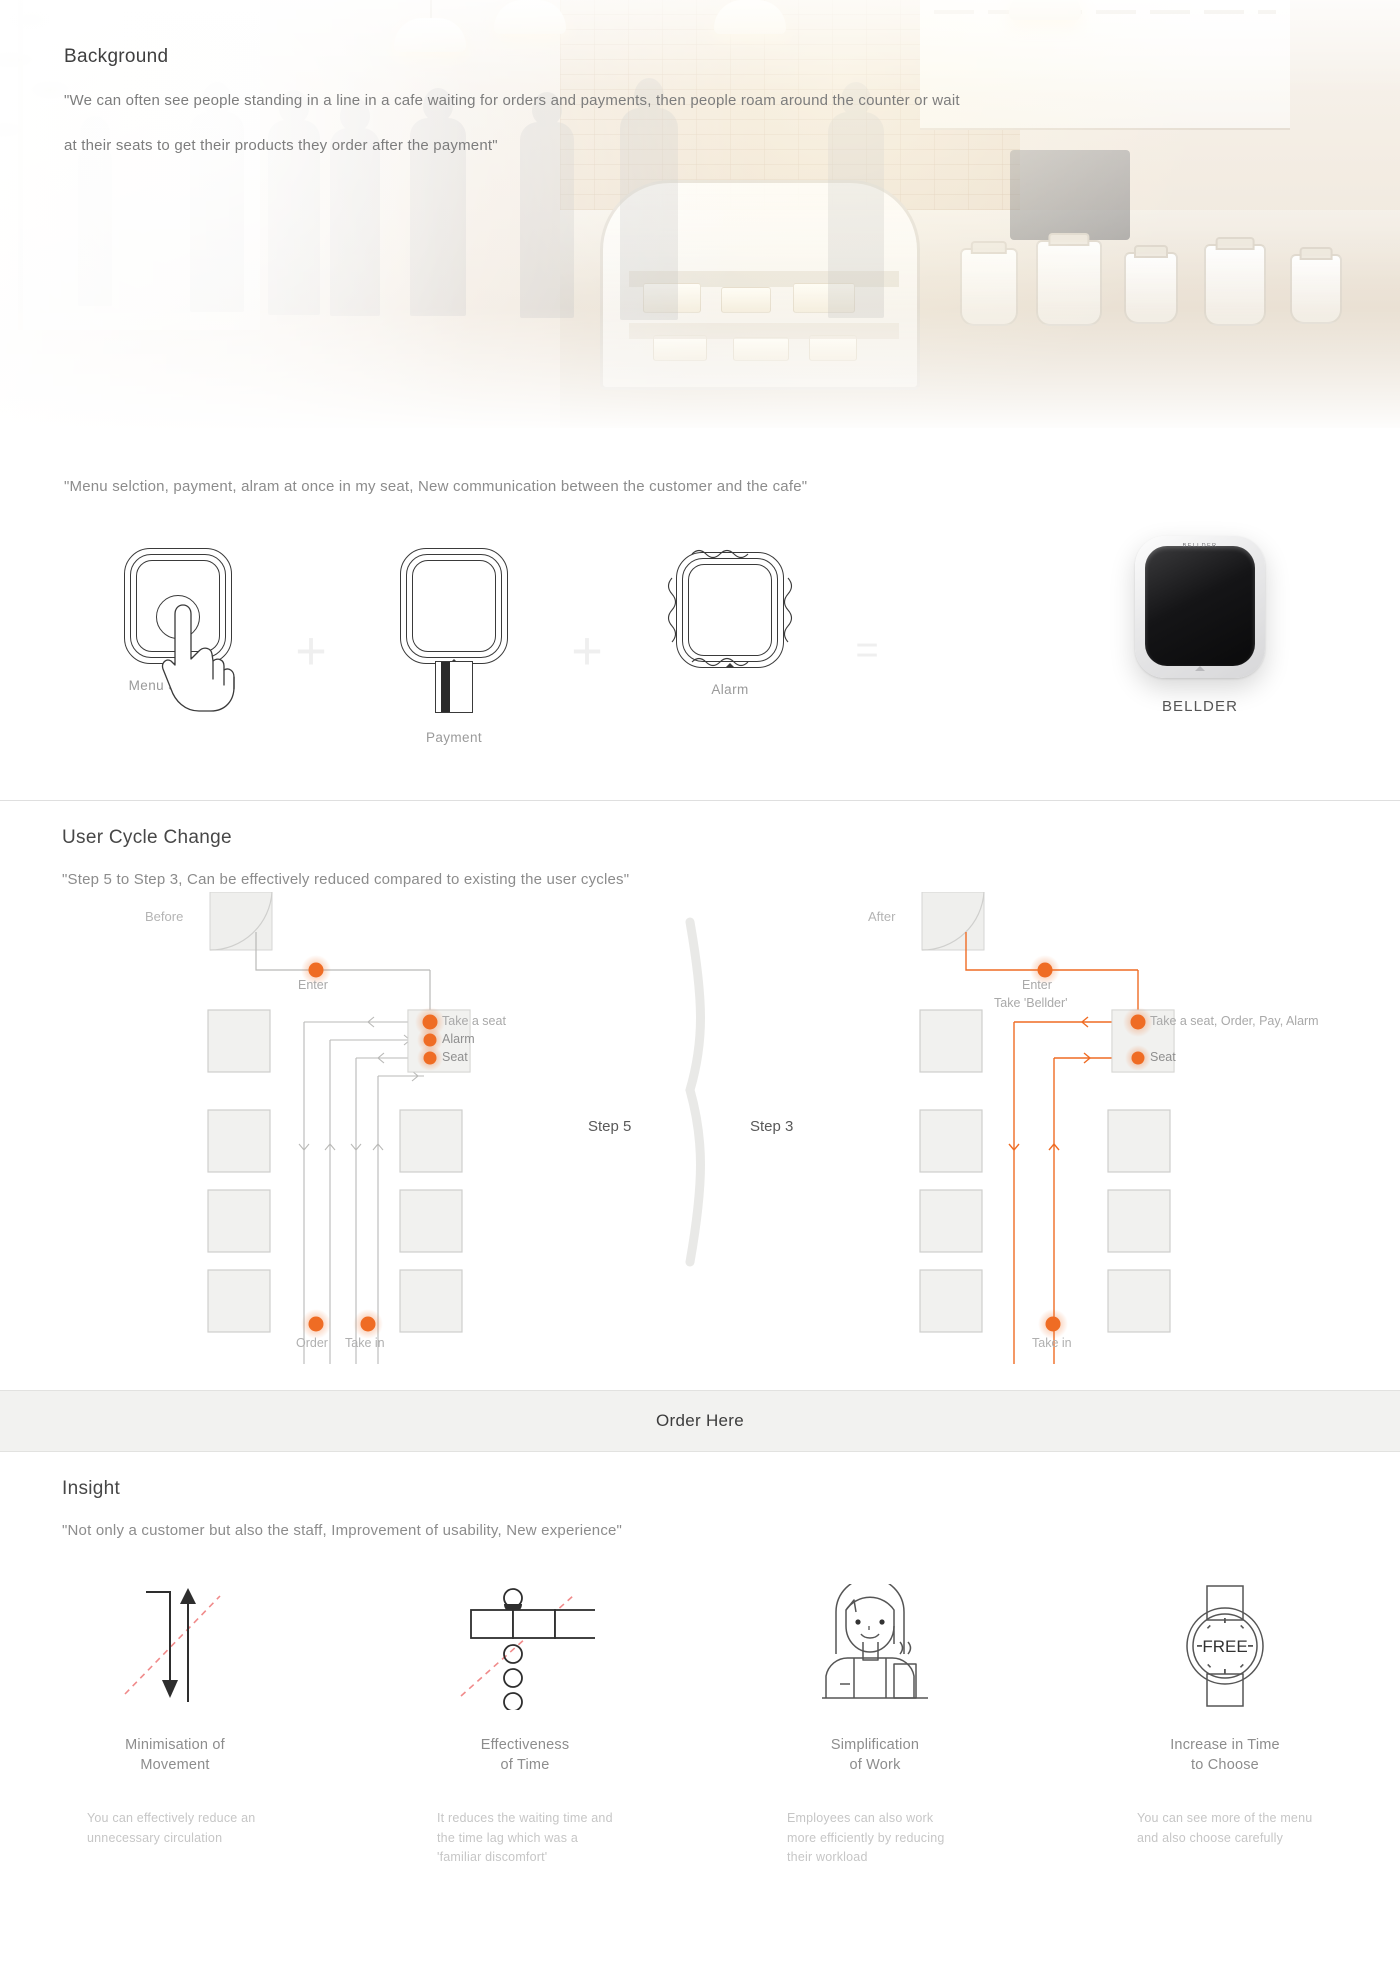 This screenshot has height=1987, width=1400. What do you see at coordinates (772, 1126) in the screenshot?
I see `step-3-label: Step 3` at bounding box center [772, 1126].